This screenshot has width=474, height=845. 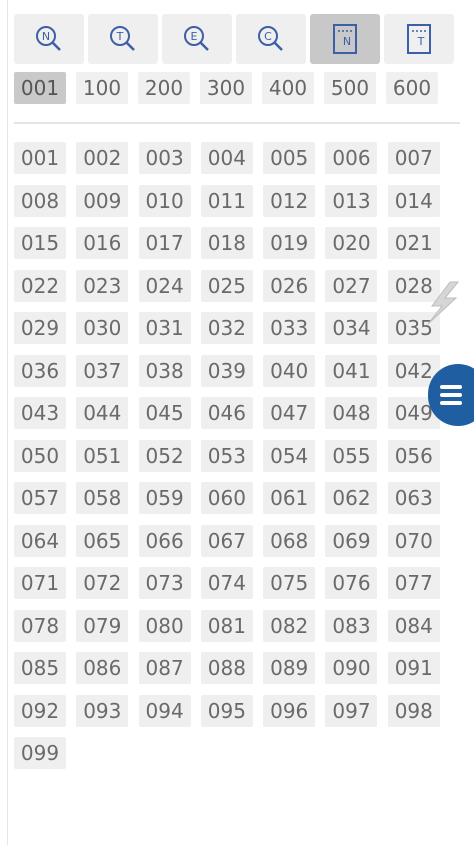 I want to click on number-button: 057, so click(x=40, y=498).